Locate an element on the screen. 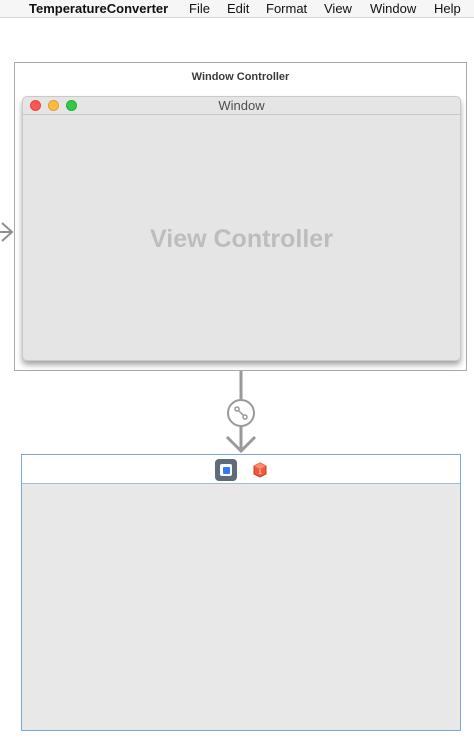 This screenshot has height=740, width=474. menu-format: Format is located at coordinates (286, 8).